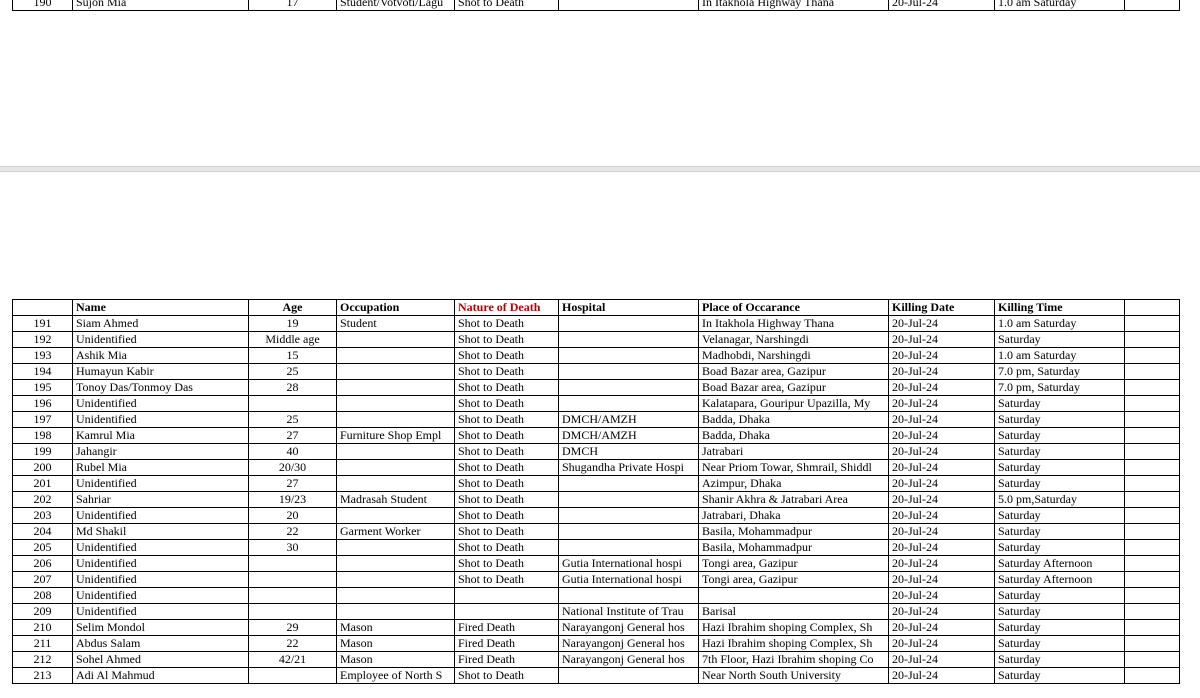  What do you see at coordinates (506, 595) in the screenshot?
I see `cell-nature` at bounding box center [506, 595].